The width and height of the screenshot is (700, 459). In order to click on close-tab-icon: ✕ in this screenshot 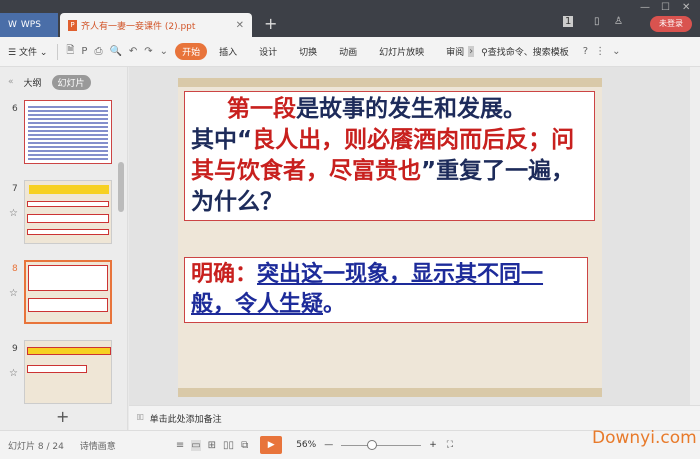, I will do `click(240, 25)`.